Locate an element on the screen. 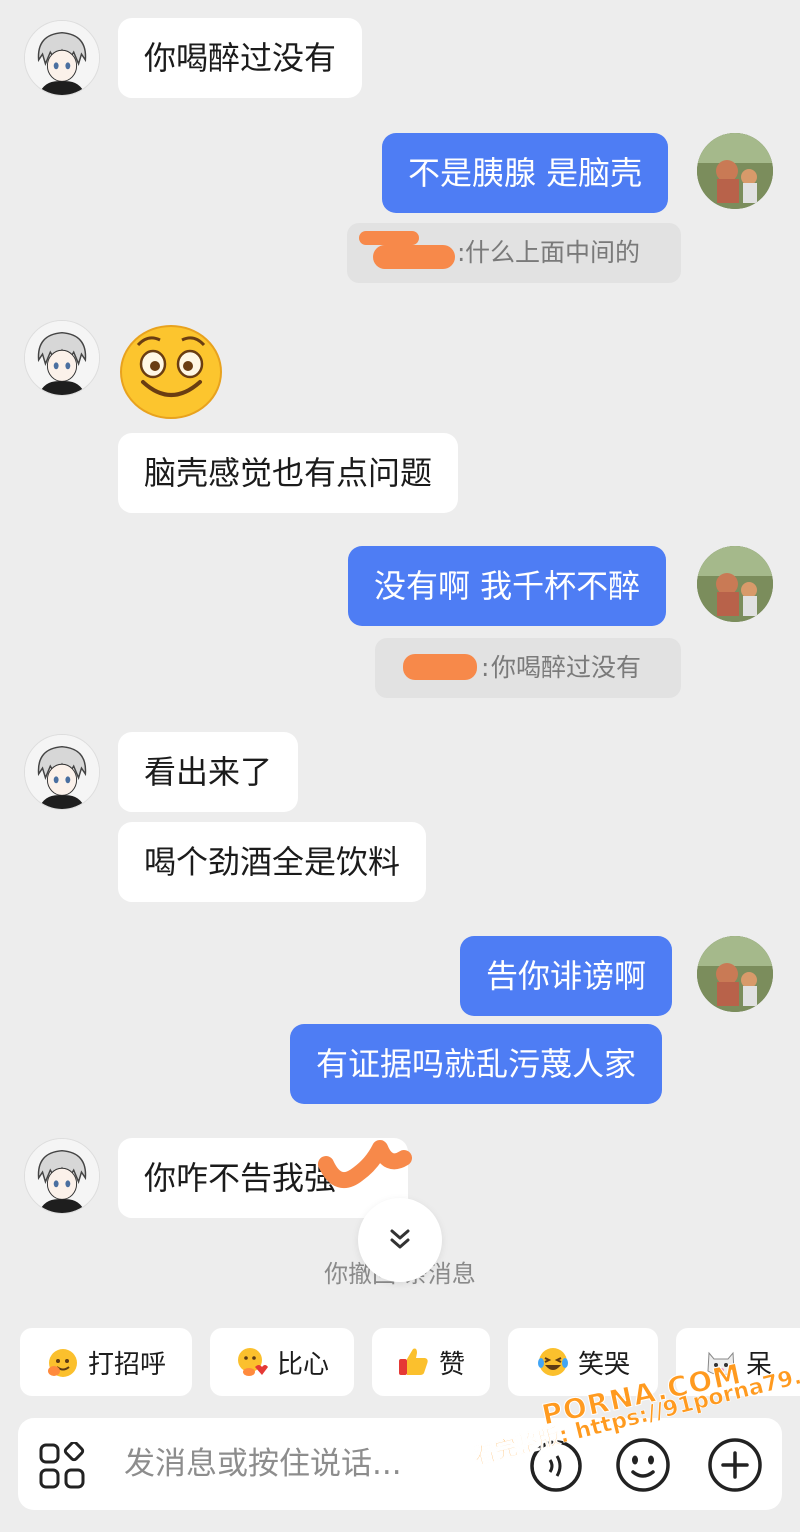  chip-label: 比心 is located at coordinates (302, 1364).